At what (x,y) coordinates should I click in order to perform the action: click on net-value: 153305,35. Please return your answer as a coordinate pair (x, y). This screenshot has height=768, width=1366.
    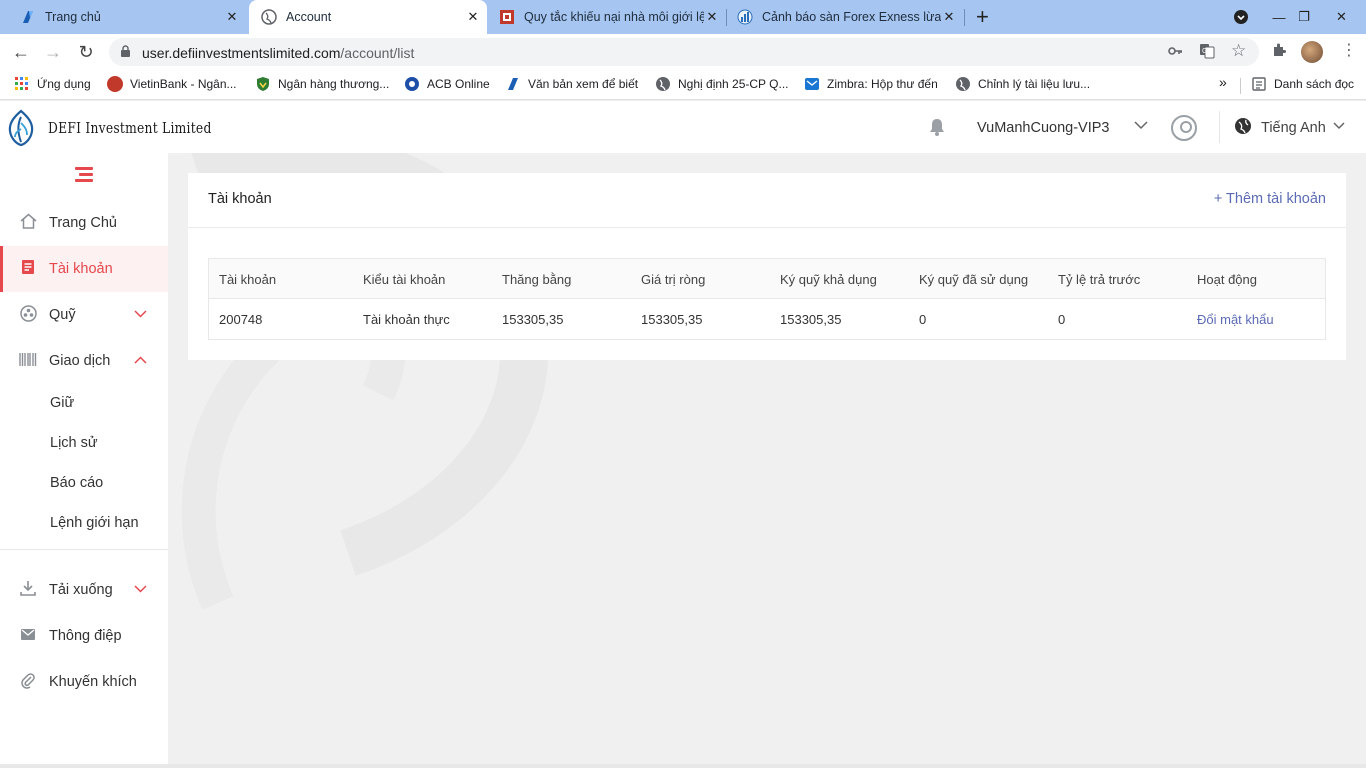
    Looking at the image, I should click on (672, 319).